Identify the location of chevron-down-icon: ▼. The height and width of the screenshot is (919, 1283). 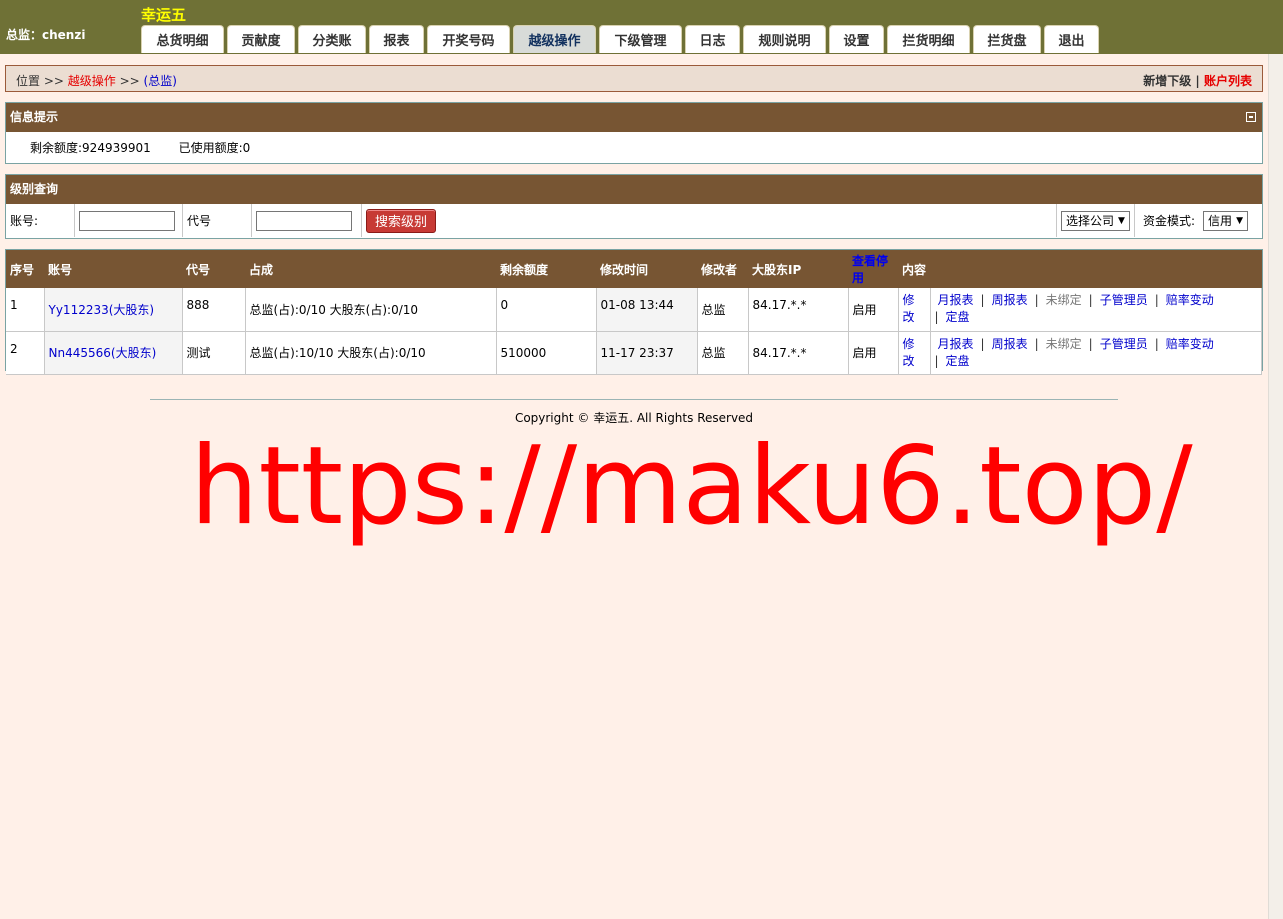
(1121, 220).